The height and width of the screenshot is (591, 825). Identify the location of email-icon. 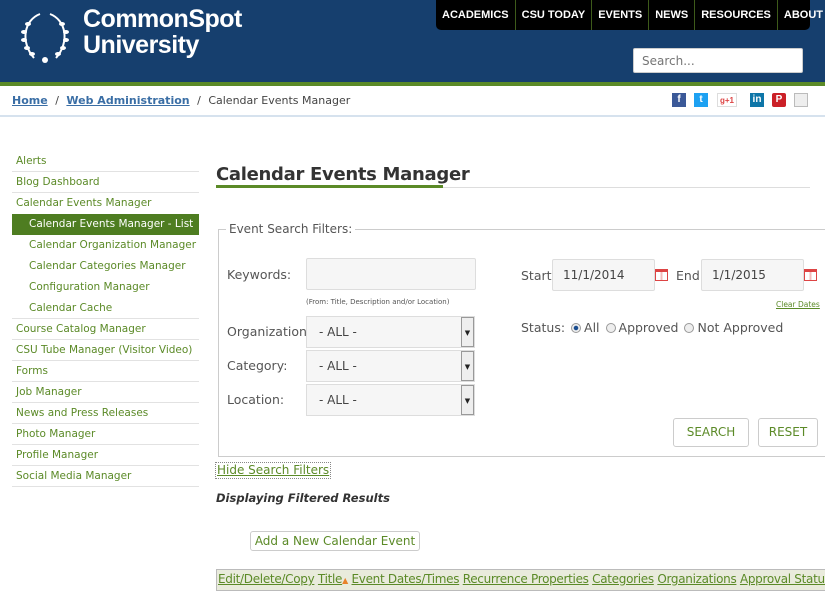
(801, 100).